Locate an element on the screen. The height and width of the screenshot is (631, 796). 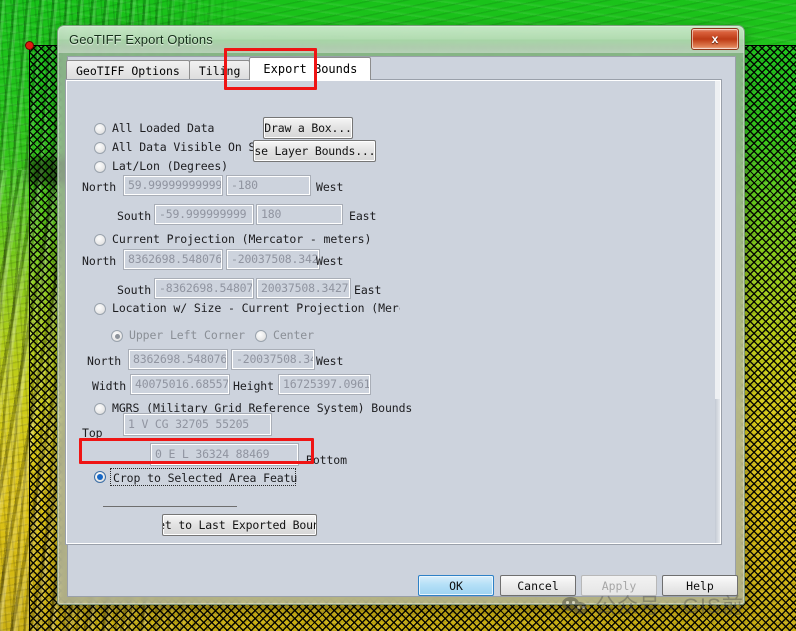
radio-current-projection is located at coordinates (100, 240).